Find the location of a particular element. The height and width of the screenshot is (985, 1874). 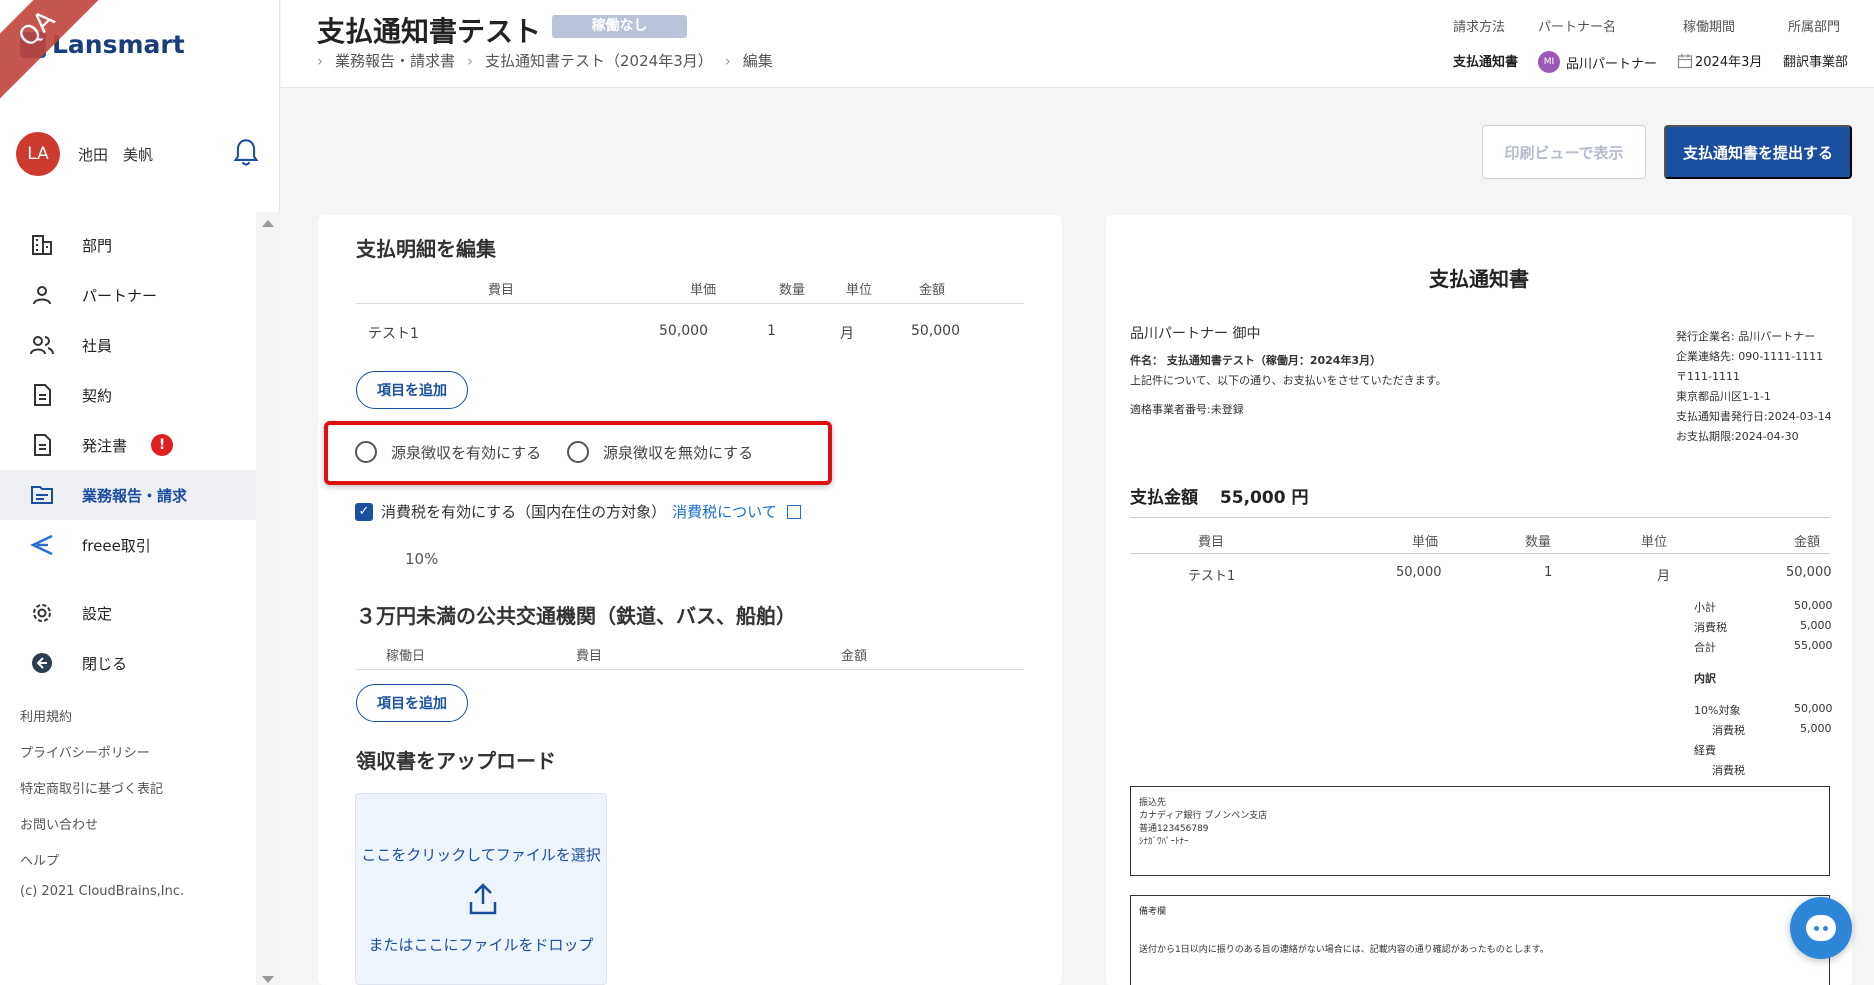

column-header: 数量 is located at coordinates (792, 290).